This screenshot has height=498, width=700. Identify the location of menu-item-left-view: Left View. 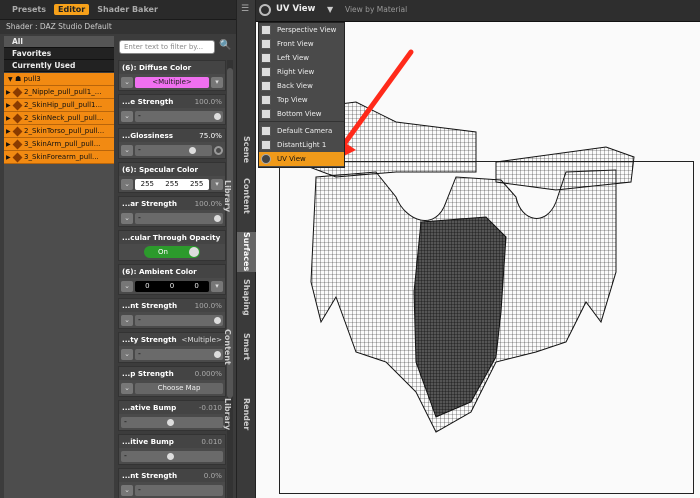
(301, 58).